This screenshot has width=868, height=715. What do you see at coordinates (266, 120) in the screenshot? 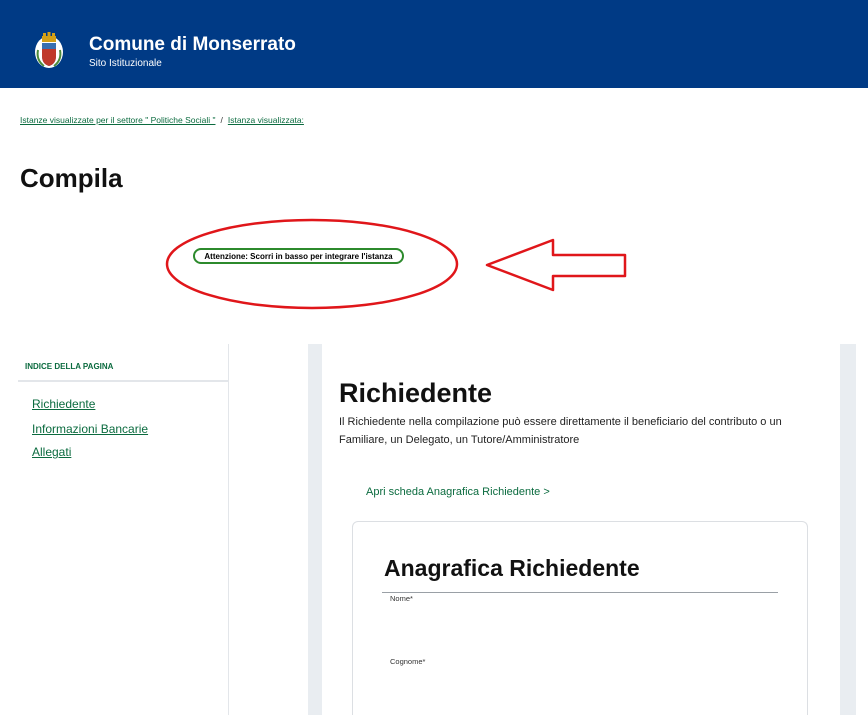
I see `breadcrumb-link-istanza: Istanza visualizzata:` at bounding box center [266, 120].